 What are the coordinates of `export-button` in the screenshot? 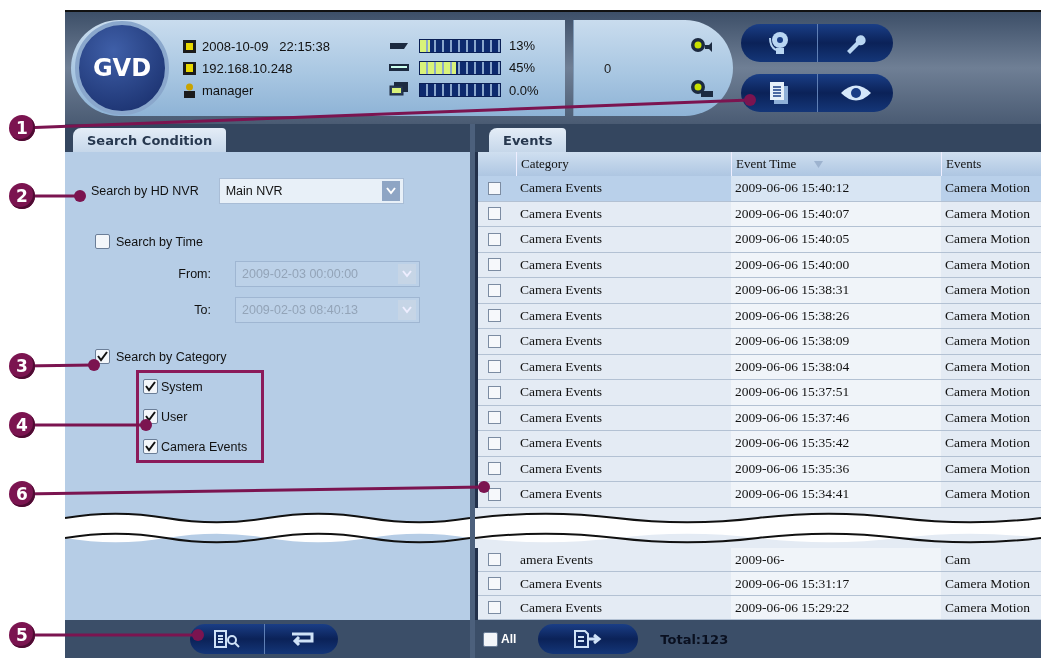 It's located at (588, 639).